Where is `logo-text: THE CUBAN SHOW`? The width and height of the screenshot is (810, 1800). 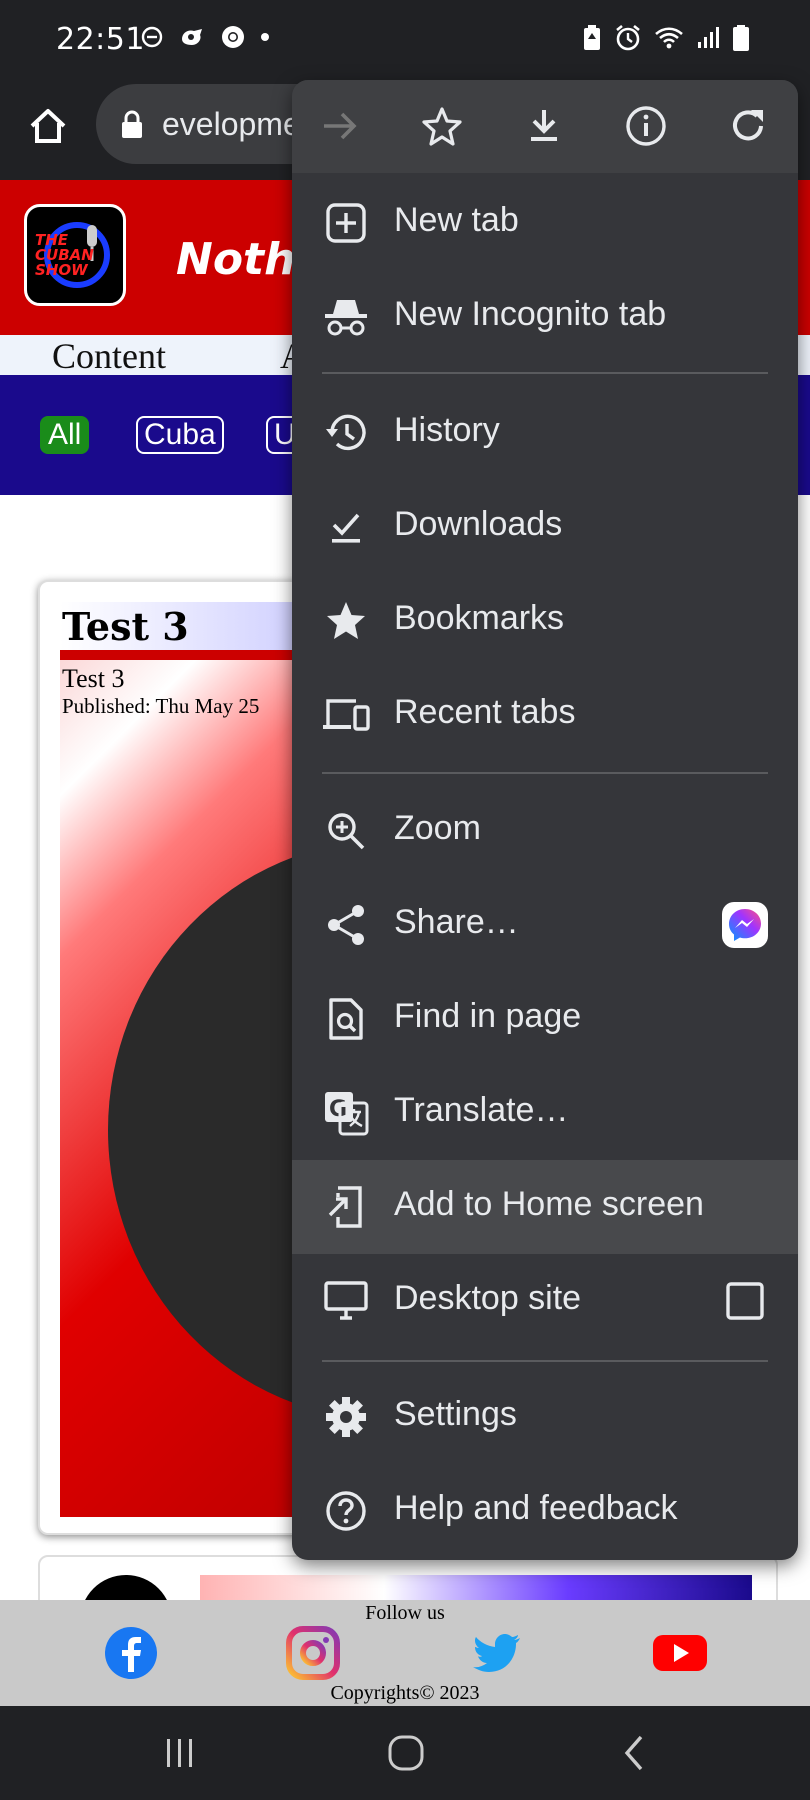 logo-text: THE CUBAN SHOW is located at coordinates (64, 255).